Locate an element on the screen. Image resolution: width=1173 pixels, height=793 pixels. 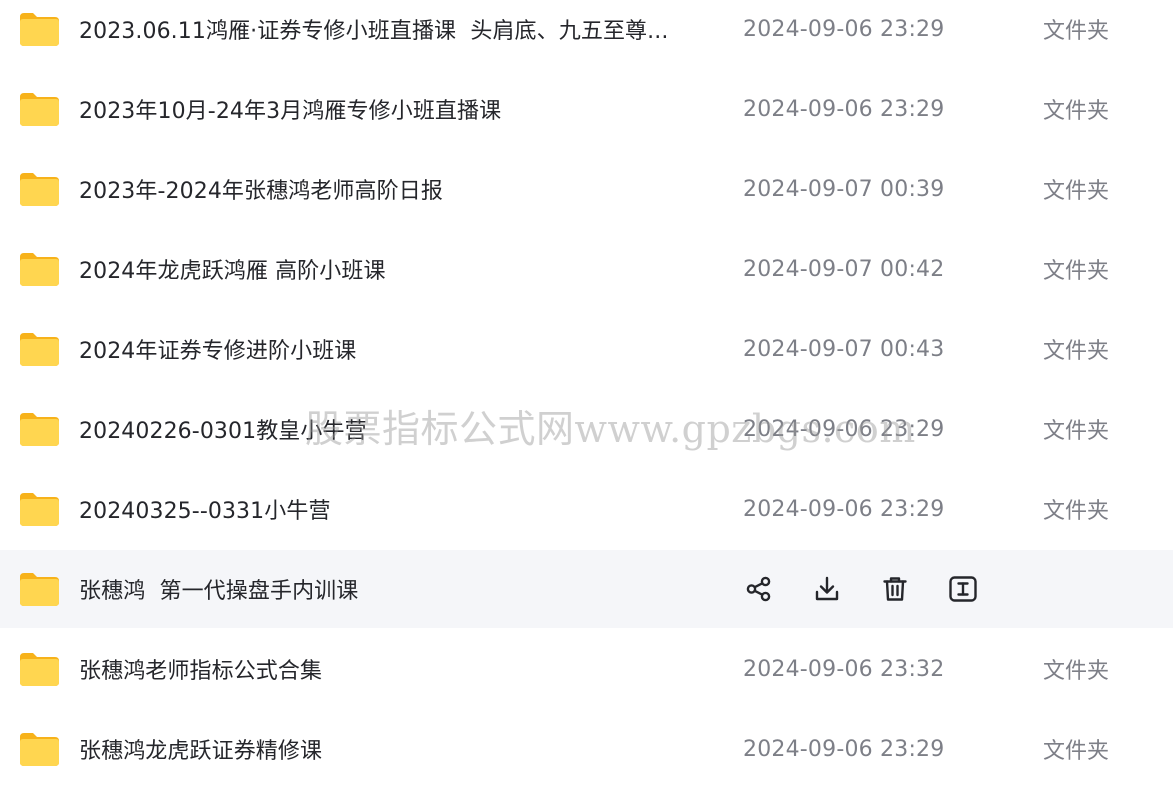
file-name: 2023年10月-24年3月鸿雁专修小班直播课 is located at coordinates (391, 109).